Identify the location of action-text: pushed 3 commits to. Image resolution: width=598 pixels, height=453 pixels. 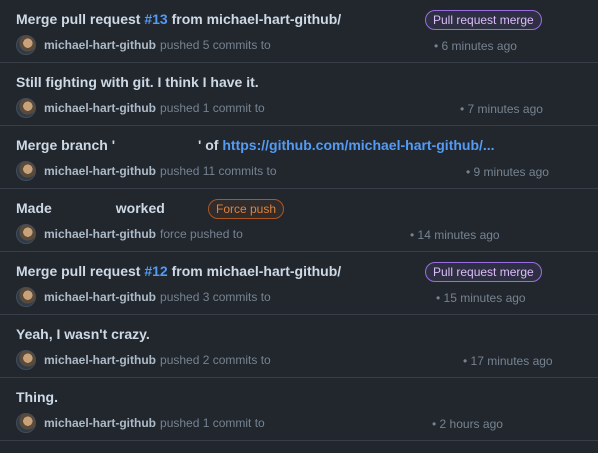
(215, 297).